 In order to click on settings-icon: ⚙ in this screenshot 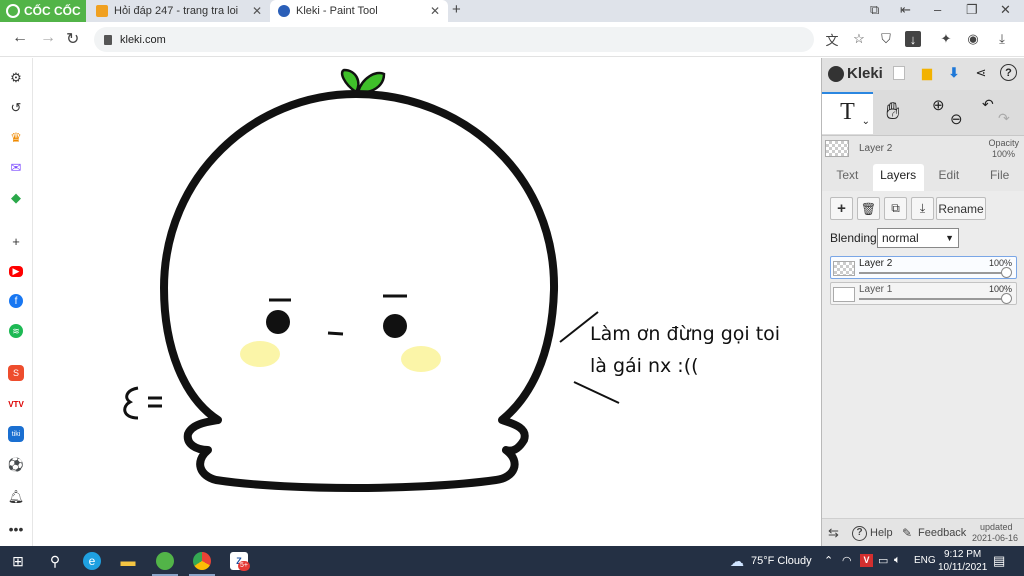, I will do `click(16, 78)`.